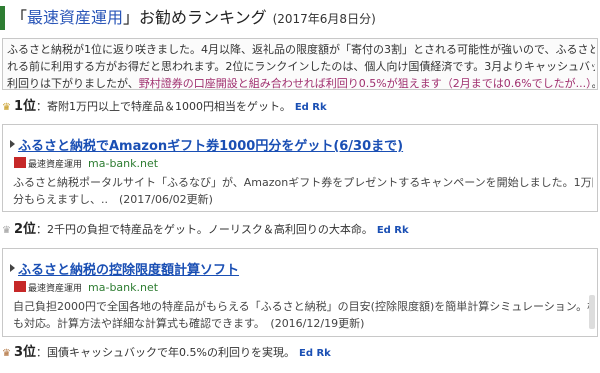 This screenshot has height=373, width=600. I want to click on card-title-link: ふるさと納税でAmazonギフト券1000円分をゲット(6/30まで), so click(210, 144).